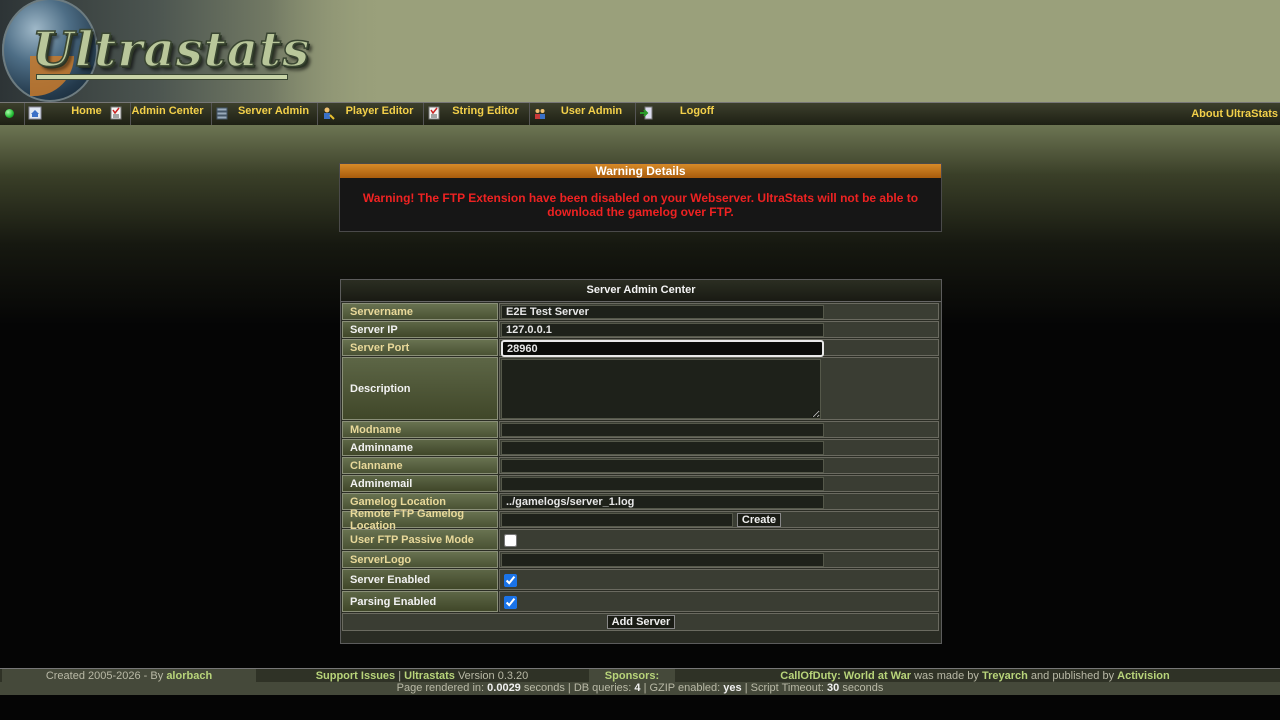  I want to click on rendered-label: Page rendered in:, so click(440, 688).